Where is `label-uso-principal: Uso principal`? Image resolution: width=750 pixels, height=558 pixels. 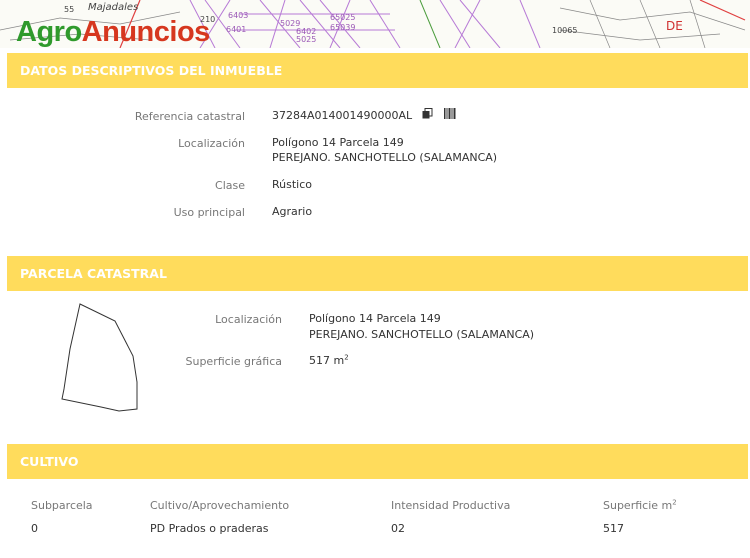 label-uso-principal: Uso principal is located at coordinates (209, 212).